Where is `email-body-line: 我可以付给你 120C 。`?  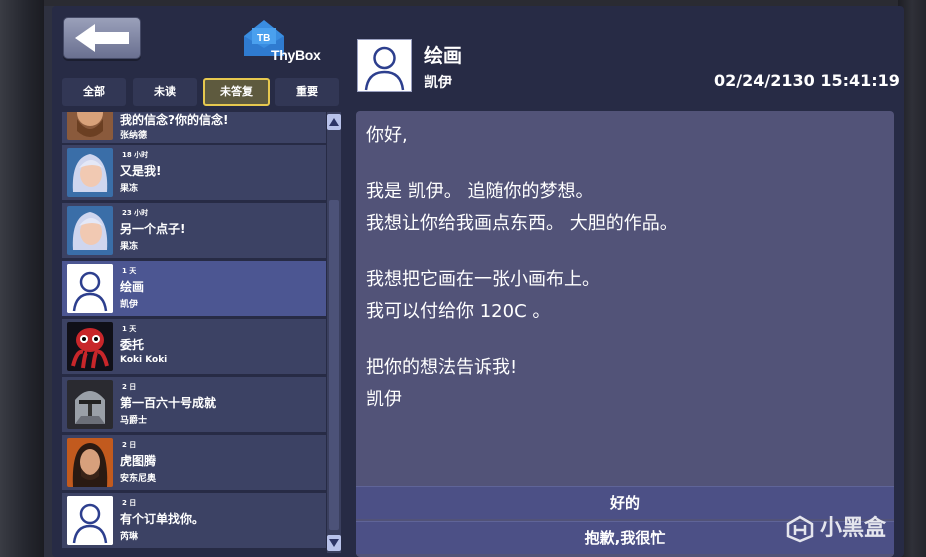 email-body-line: 我可以付给你 120C 。 is located at coordinates (458, 311).